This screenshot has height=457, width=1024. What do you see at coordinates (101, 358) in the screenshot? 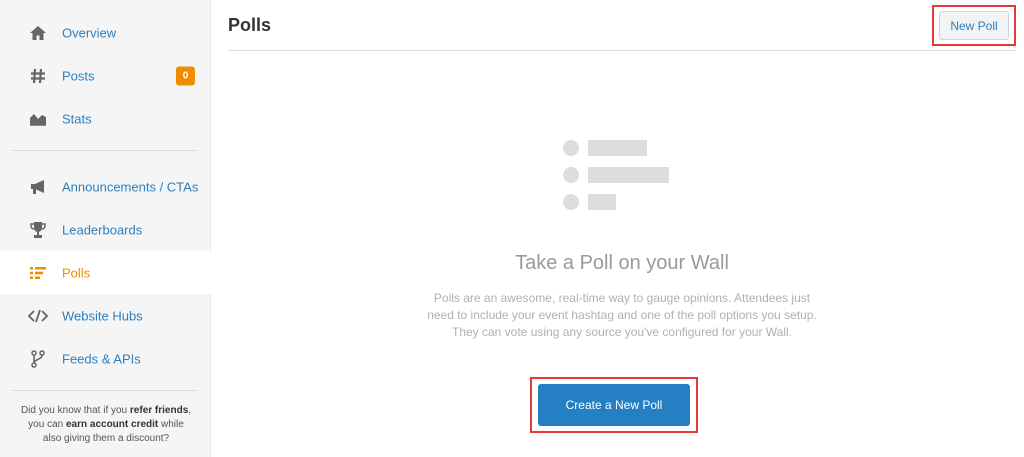
I see `sidebar-item-label: Feeds & APIs` at bounding box center [101, 358].